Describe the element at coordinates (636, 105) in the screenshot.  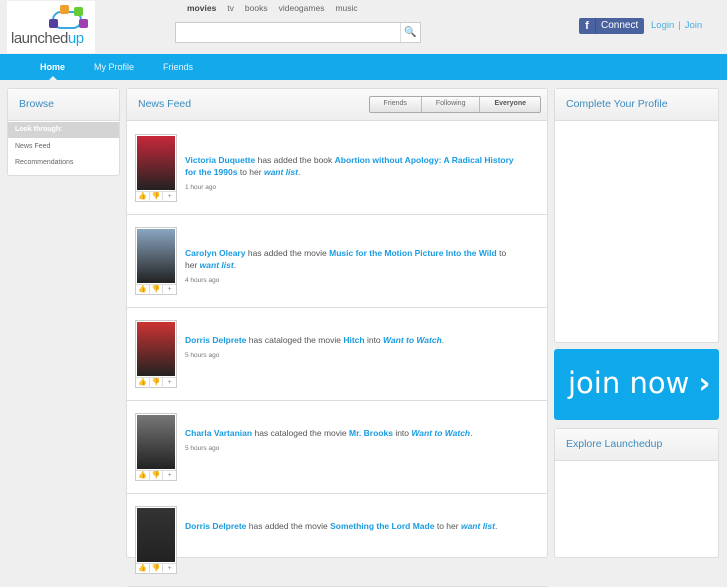
I see `complete-profile-title: Complete Your Profile` at that location.